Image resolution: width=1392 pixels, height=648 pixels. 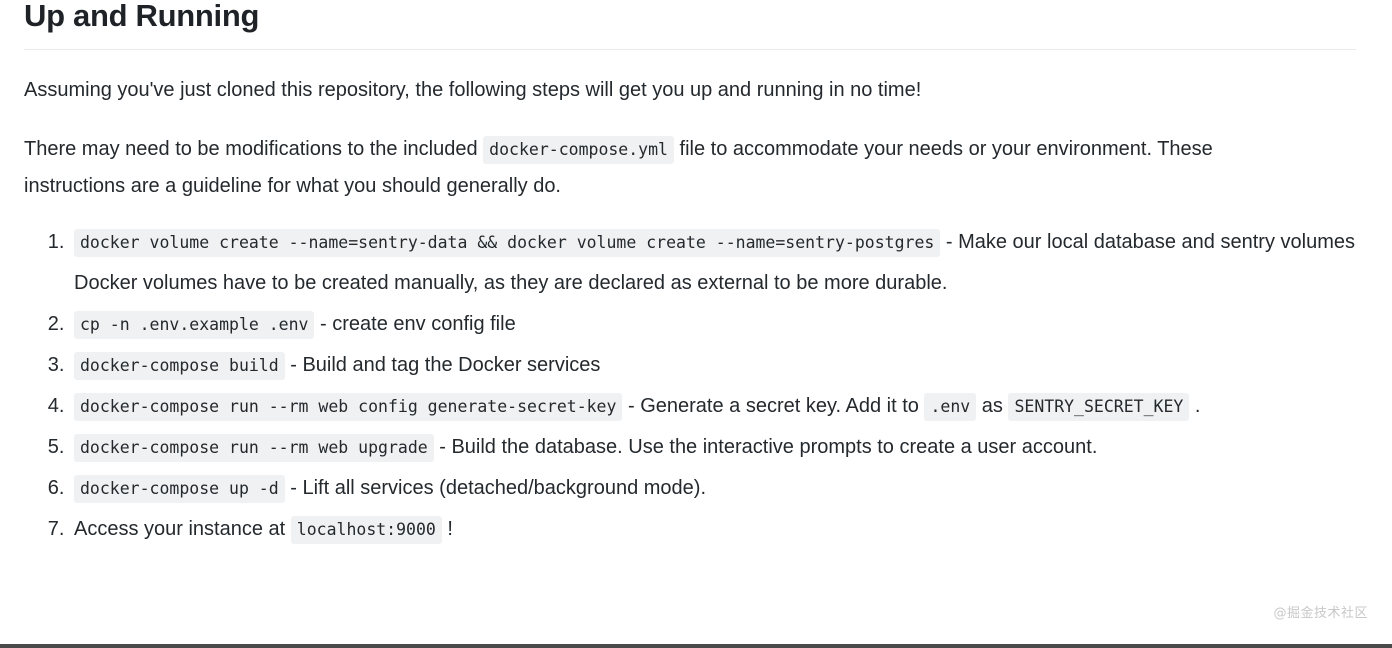 I want to click on watermark: @掘金技术社区, so click(x=1320, y=613).